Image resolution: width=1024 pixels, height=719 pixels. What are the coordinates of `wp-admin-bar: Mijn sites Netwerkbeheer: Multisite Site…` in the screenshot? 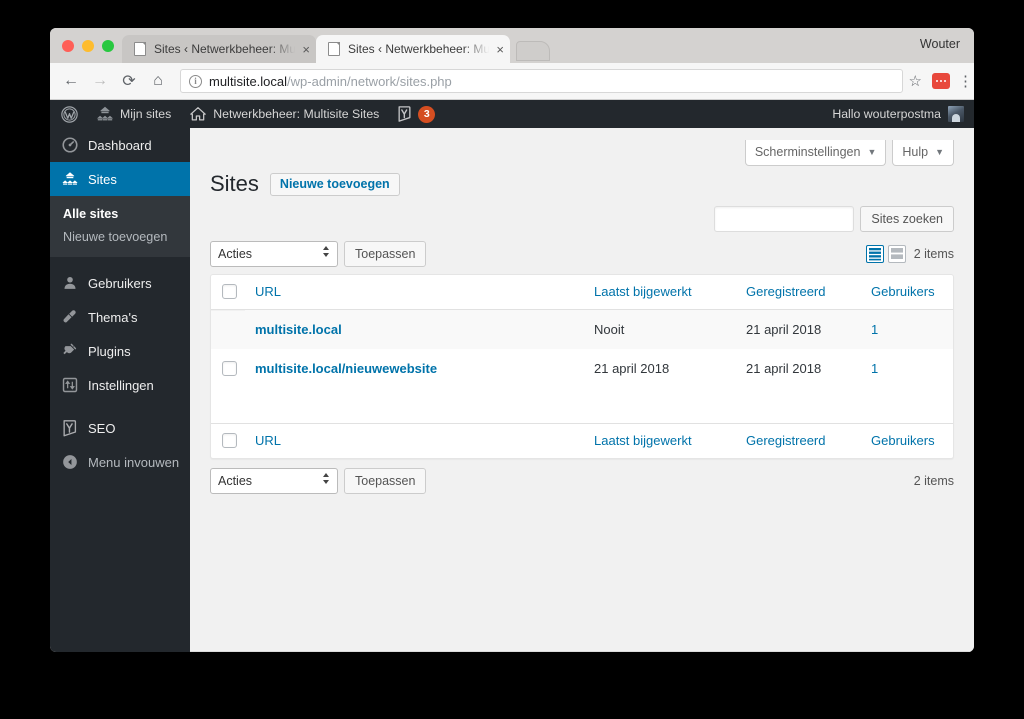 It's located at (512, 114).